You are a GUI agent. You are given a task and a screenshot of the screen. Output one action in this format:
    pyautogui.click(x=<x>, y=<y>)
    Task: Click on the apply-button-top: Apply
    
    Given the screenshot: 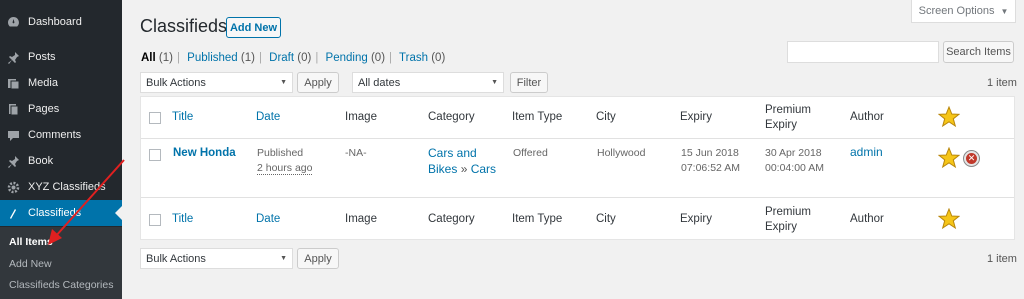 What is the action you would take?
    pyautogui.click(x=318, y=82)
    